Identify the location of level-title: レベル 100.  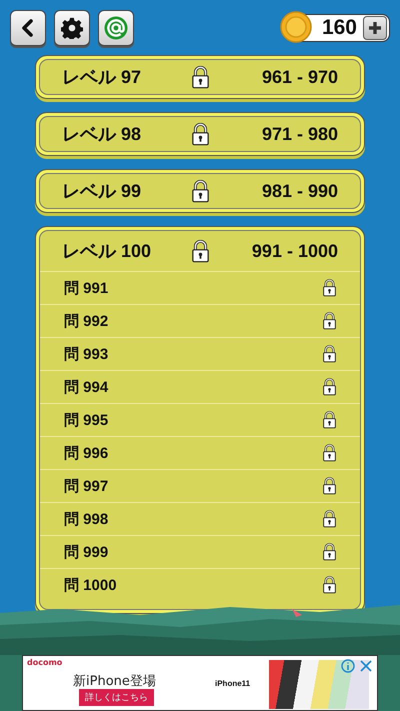
(107, 251).